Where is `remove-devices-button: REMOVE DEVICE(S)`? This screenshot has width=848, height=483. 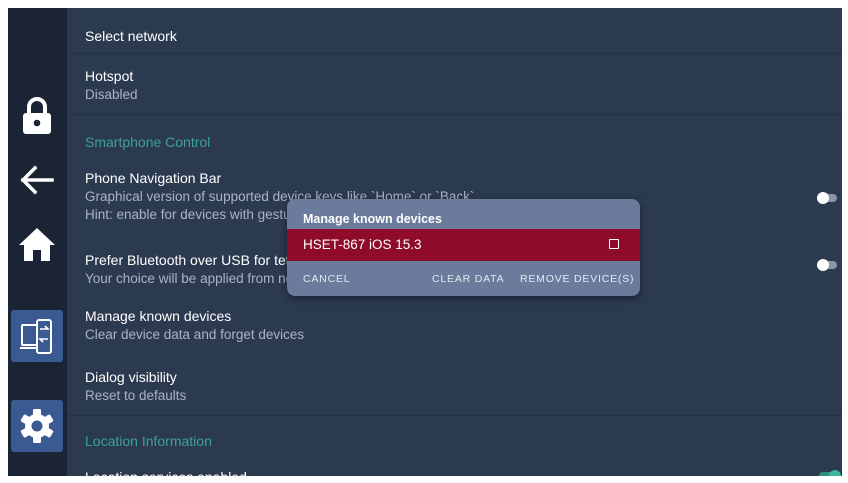
remove-devices-button: REMOVE DEVICE(S) is located at coordinates (577, 279).